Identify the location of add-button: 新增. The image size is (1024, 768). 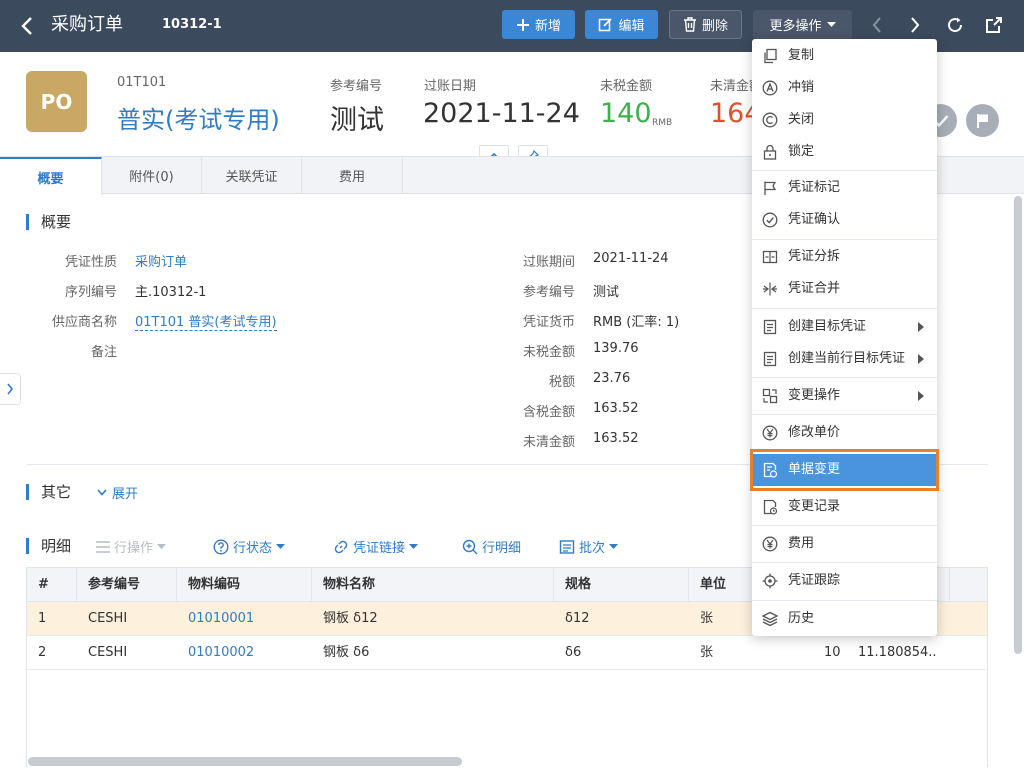
(538, 24).